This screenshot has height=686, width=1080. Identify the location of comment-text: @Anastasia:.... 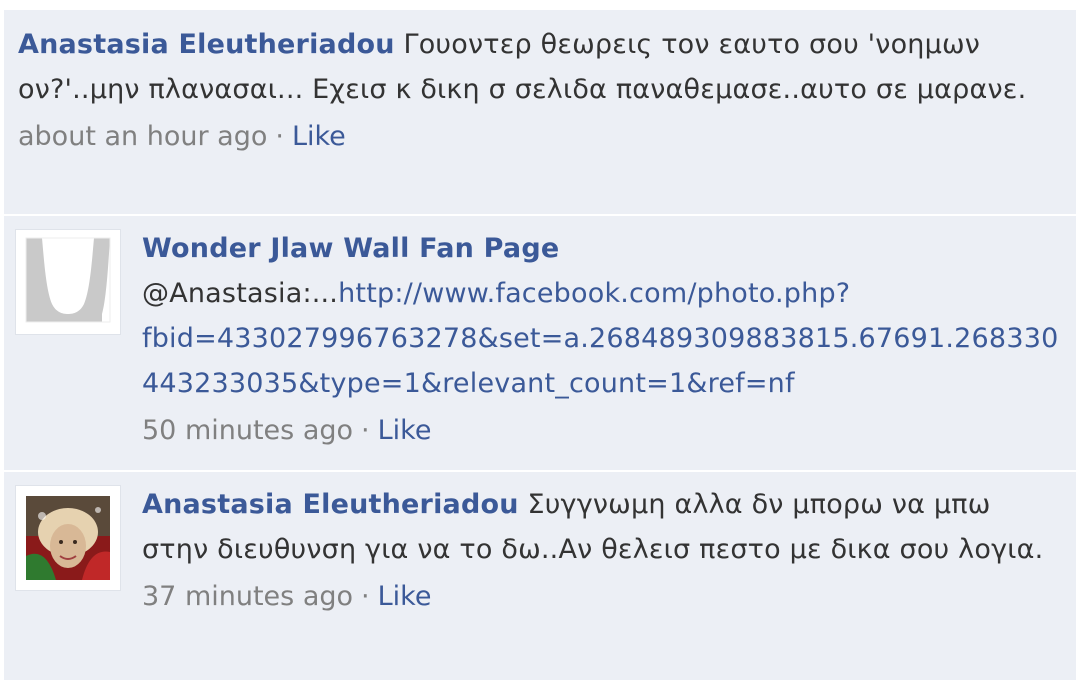
(240, 293).